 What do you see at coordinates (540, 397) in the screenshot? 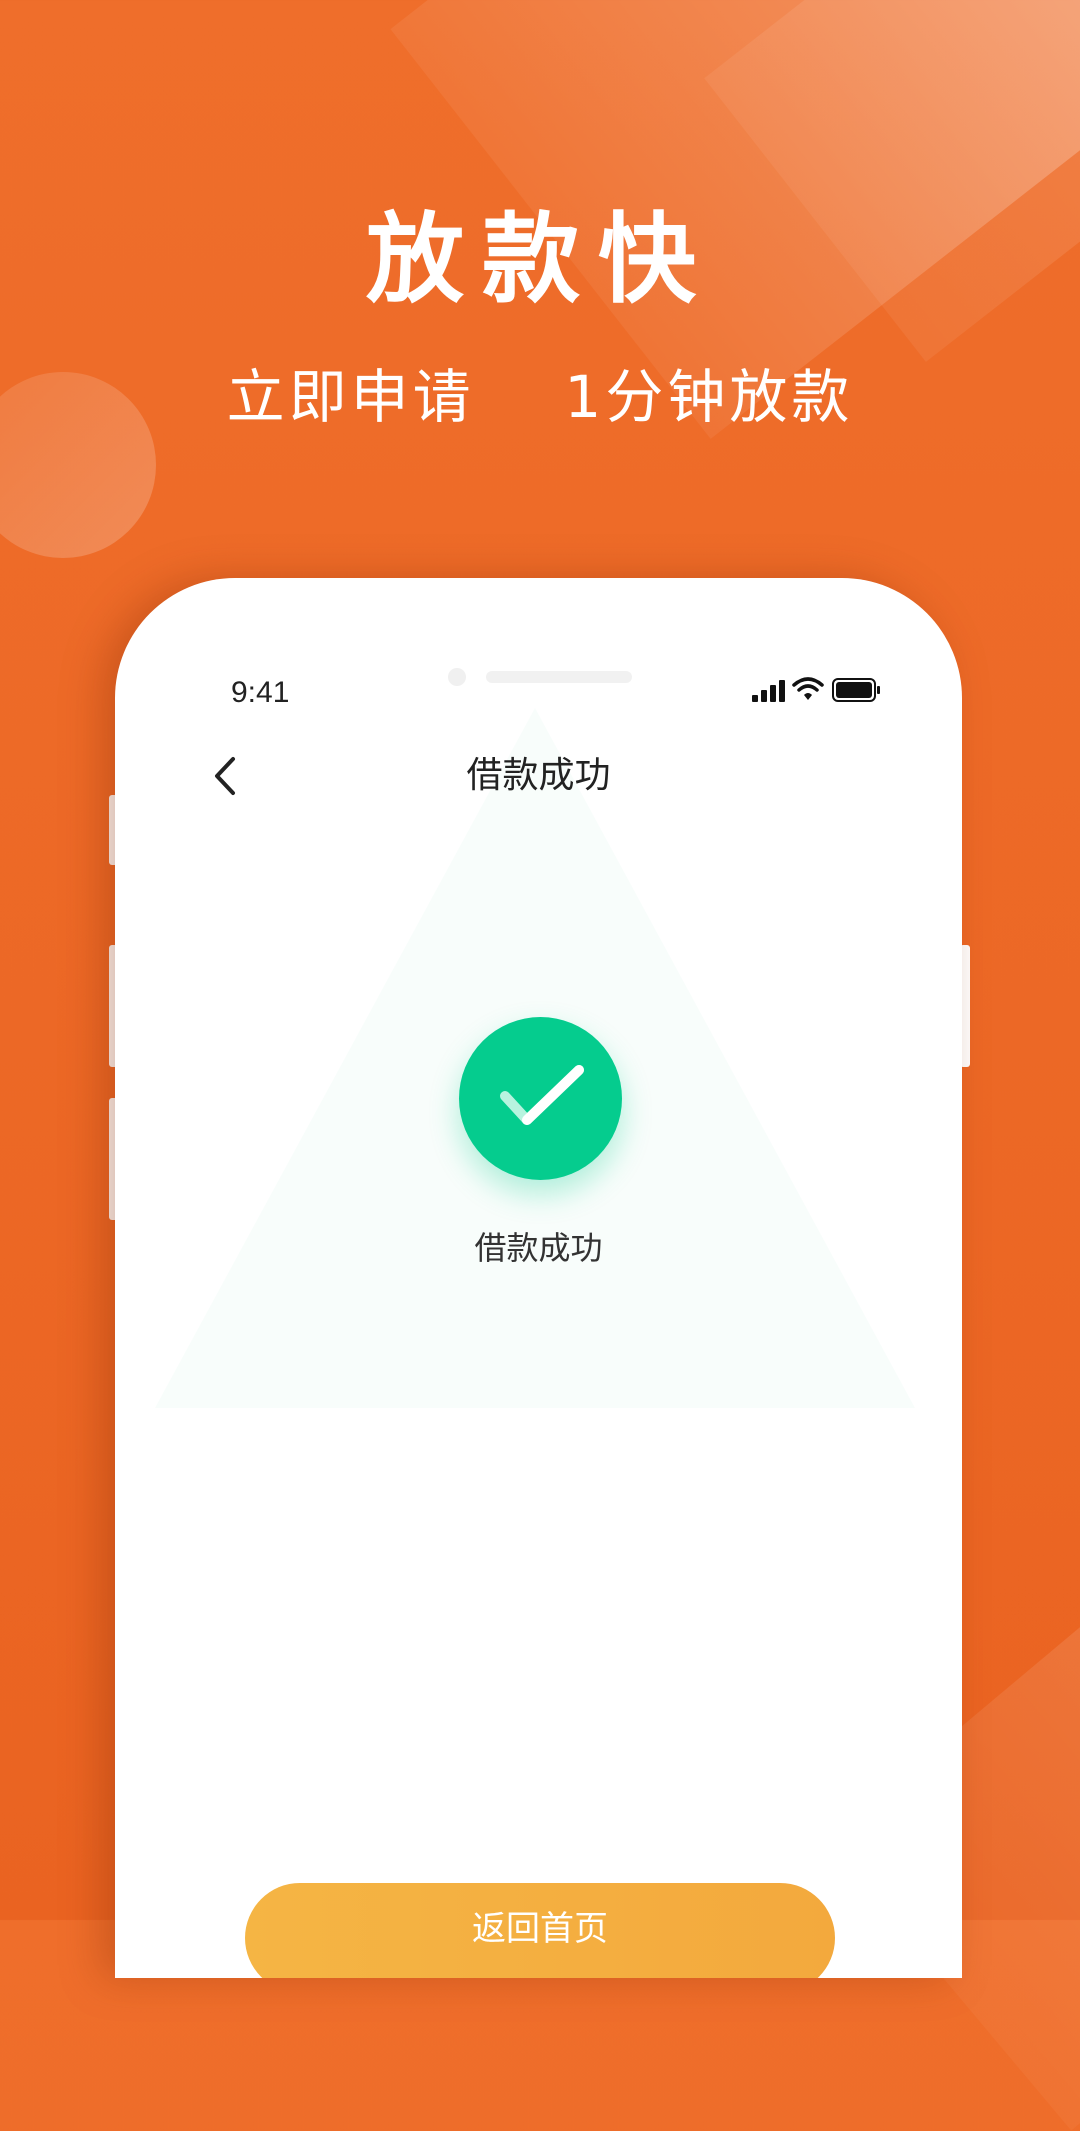
I see `hero-subtitle: 立即申请 1分钟放款` at bounding box center [540, 397].